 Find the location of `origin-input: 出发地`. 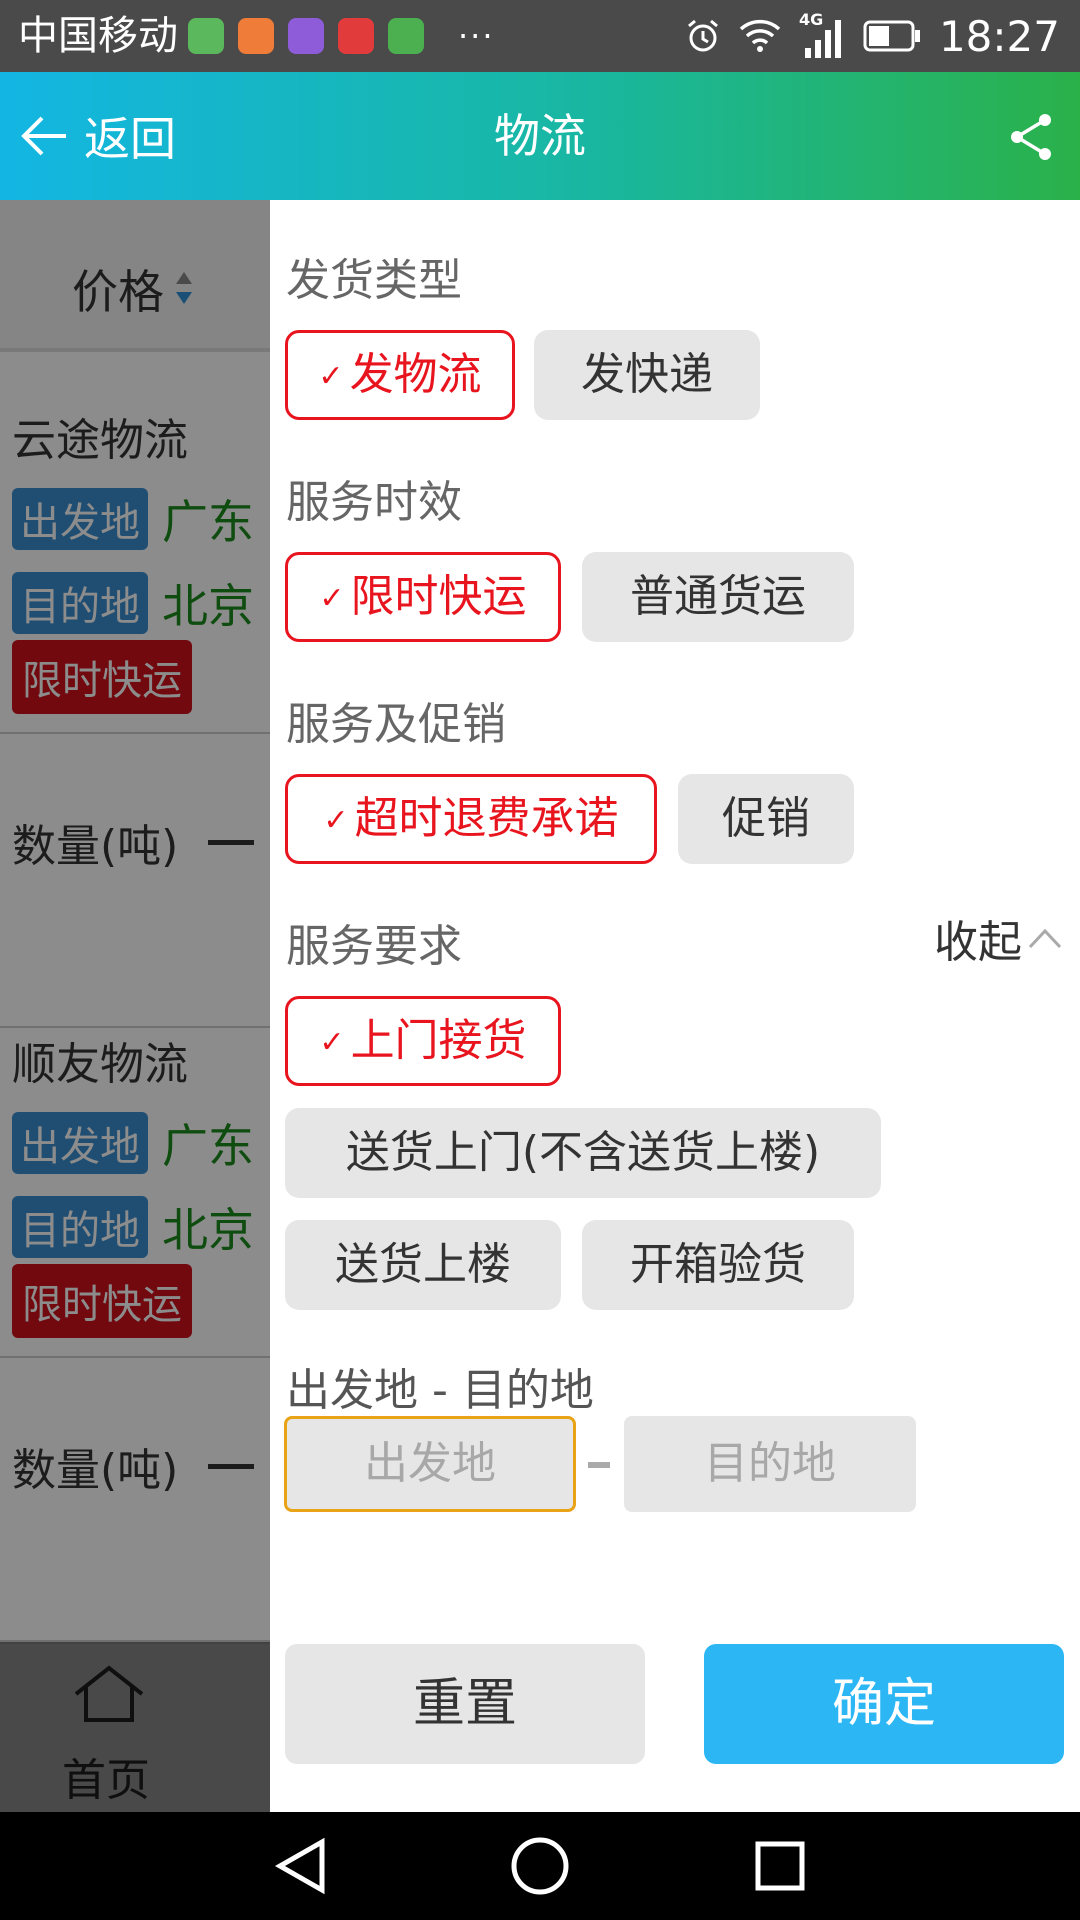

origin-input: 出发地 is located at coordinates (430, 1464).